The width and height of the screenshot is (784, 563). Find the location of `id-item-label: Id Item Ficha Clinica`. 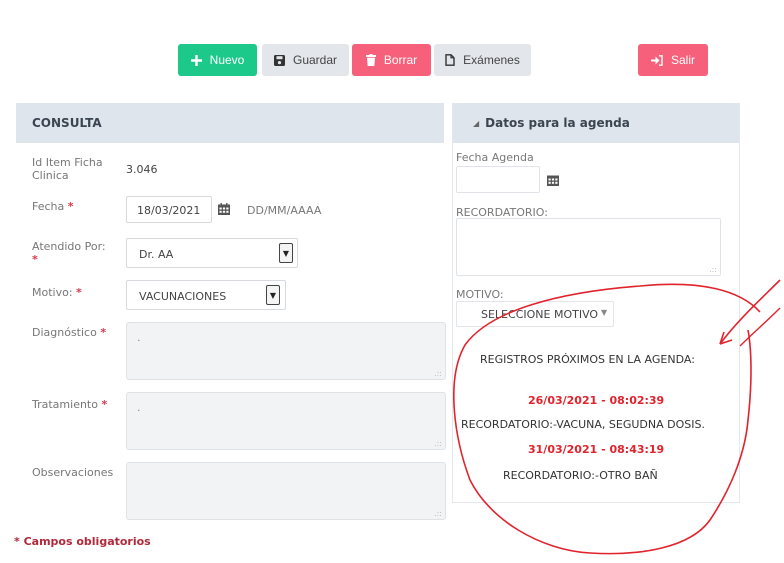

id-item-label: Id Item Ficha Clinica is located at coordinates (67, 169).